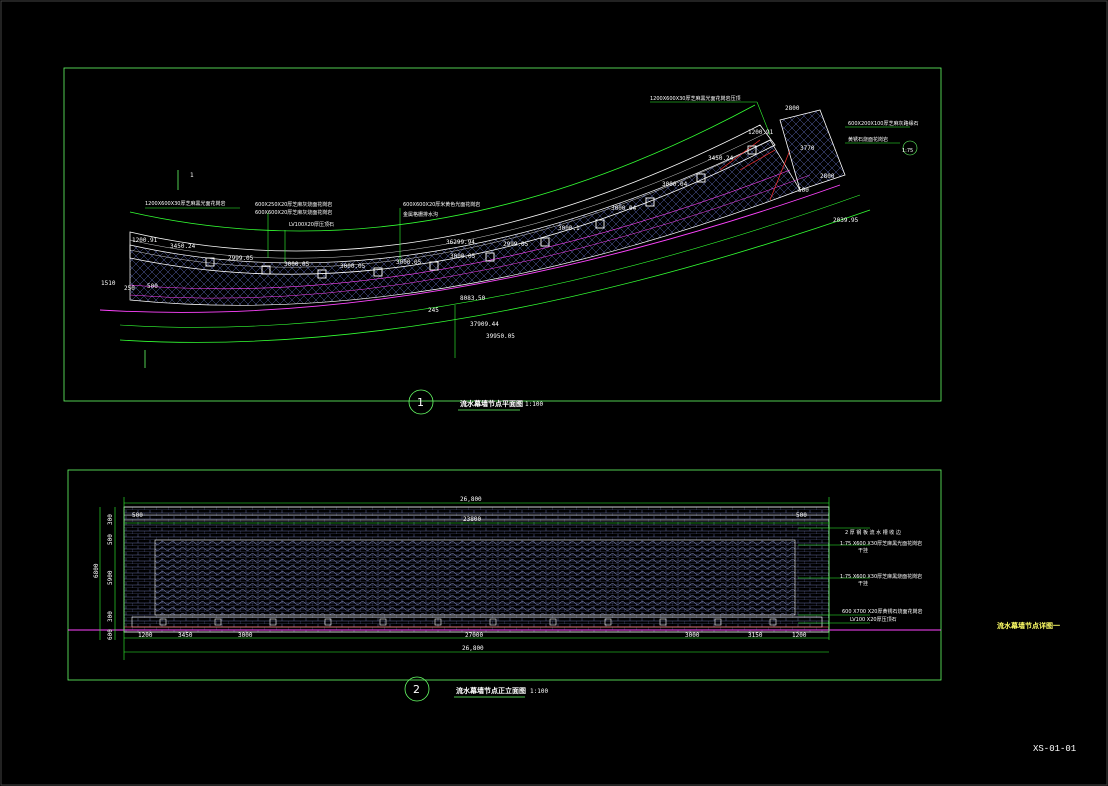  What do you see at coordinates (110, 634) in the screenshot?
I see `elev-dim-left: 600` at bounding box center [110, 634].